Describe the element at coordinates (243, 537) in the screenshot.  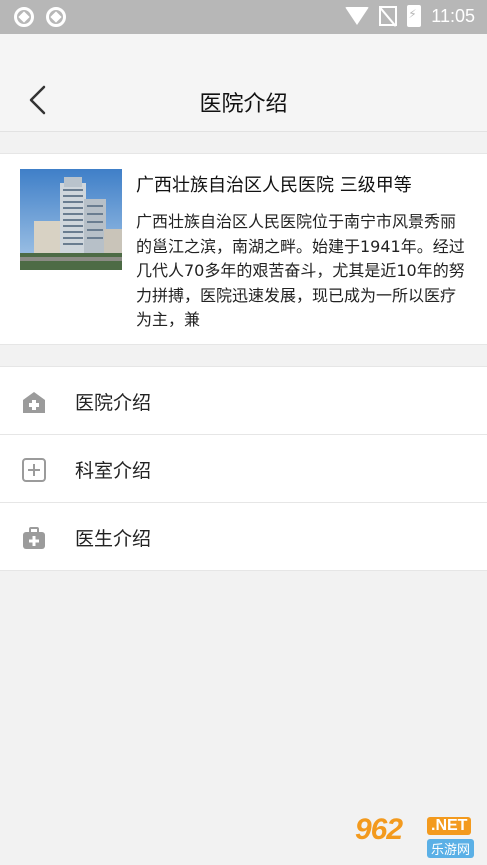
I see `menu-item-doctor-intro: 医生介绍` at that location.